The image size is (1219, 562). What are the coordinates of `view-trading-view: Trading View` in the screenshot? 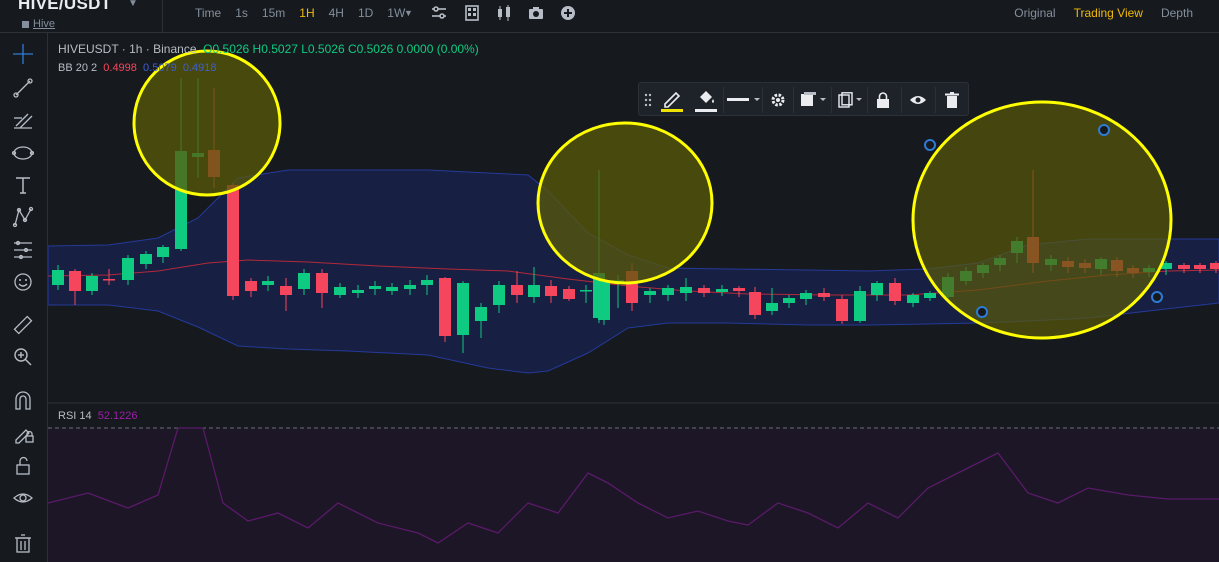 It's located at (1108, 13).